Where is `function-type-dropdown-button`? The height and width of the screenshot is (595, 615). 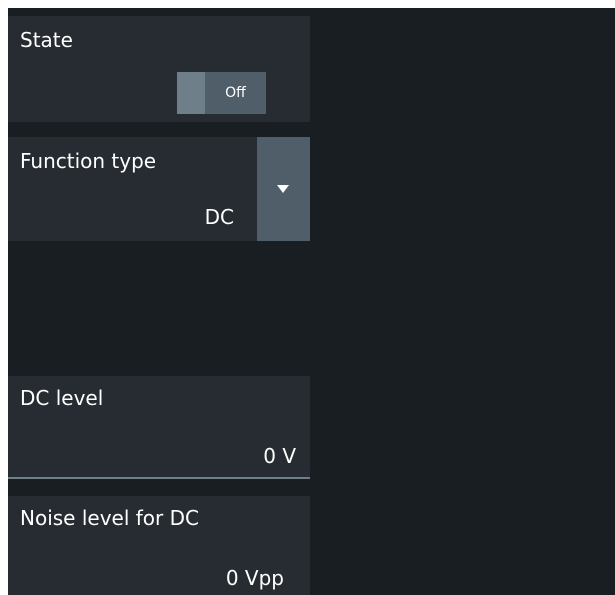 function-type-dropdown-button is located at coordinates (283, 189).